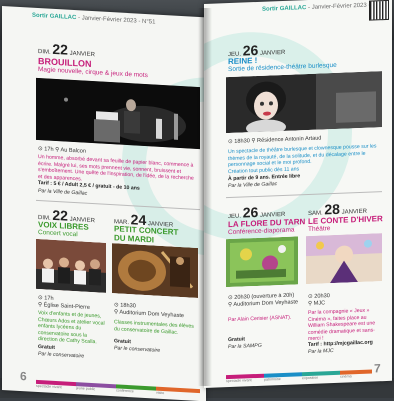 The image size is (394, 401). Describe the element at coordinates (319, 303) in the screenshot. I see `place: MJC` at that location.